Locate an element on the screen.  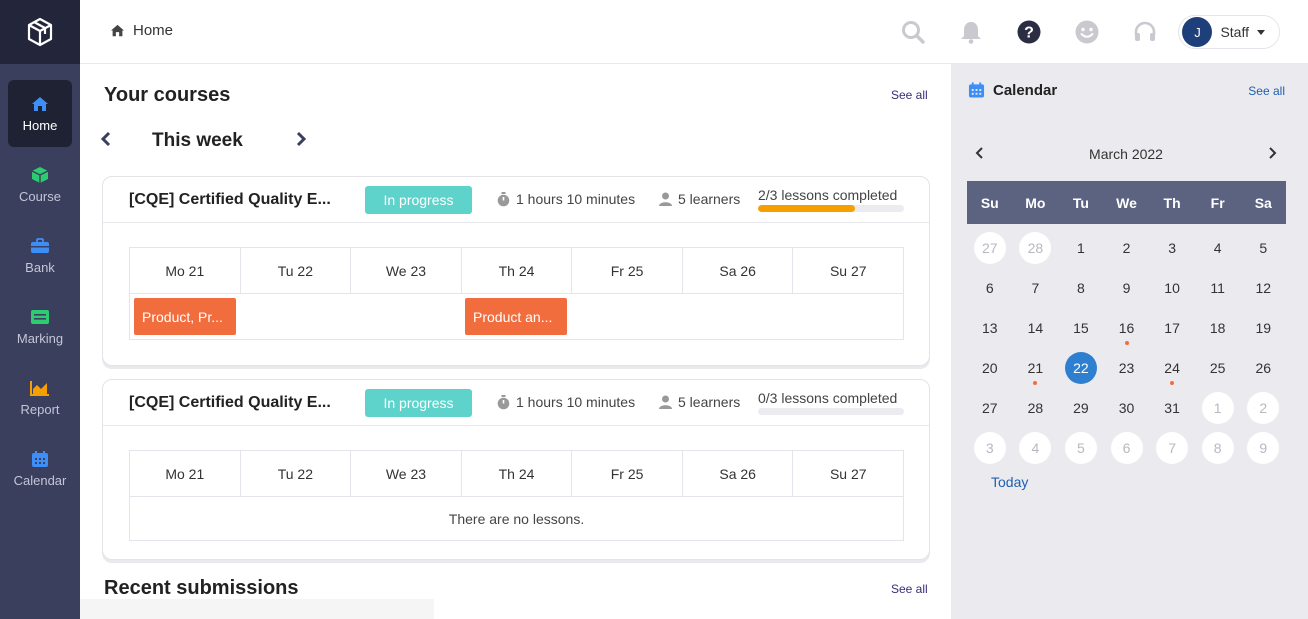
calendar-day-number: 9 is located at coordinates (1263, 448).